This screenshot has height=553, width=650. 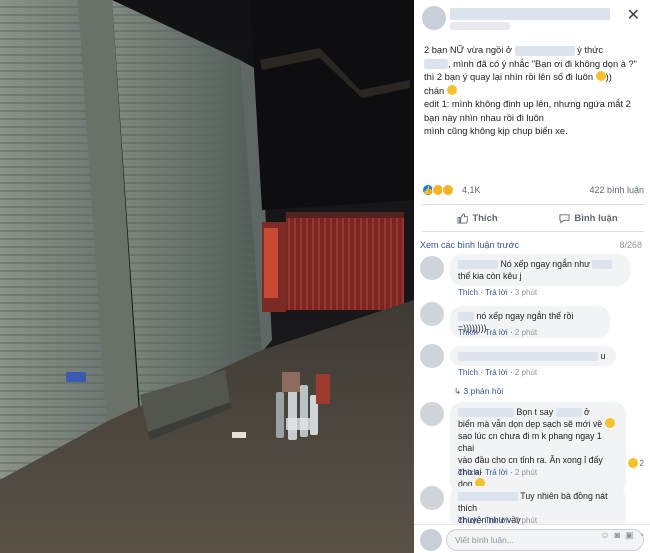 I want to click on sad-reaction-icon, so click(x=448, y=190).